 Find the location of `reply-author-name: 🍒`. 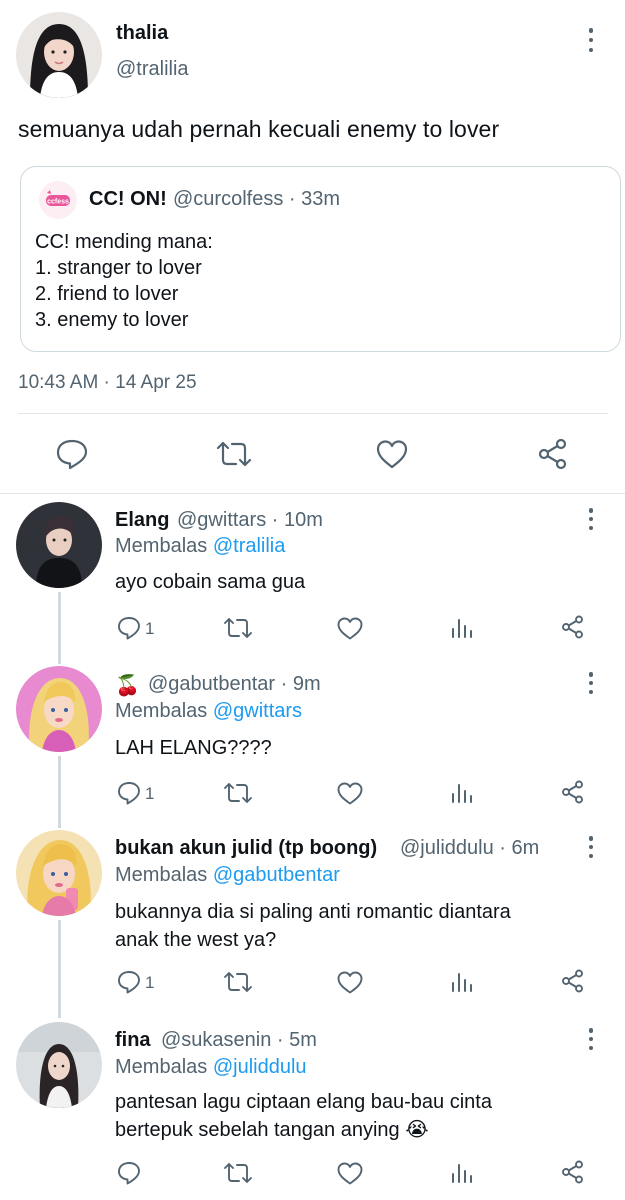

reply-author-name: 🍒 is located at coordinates (127, 685).